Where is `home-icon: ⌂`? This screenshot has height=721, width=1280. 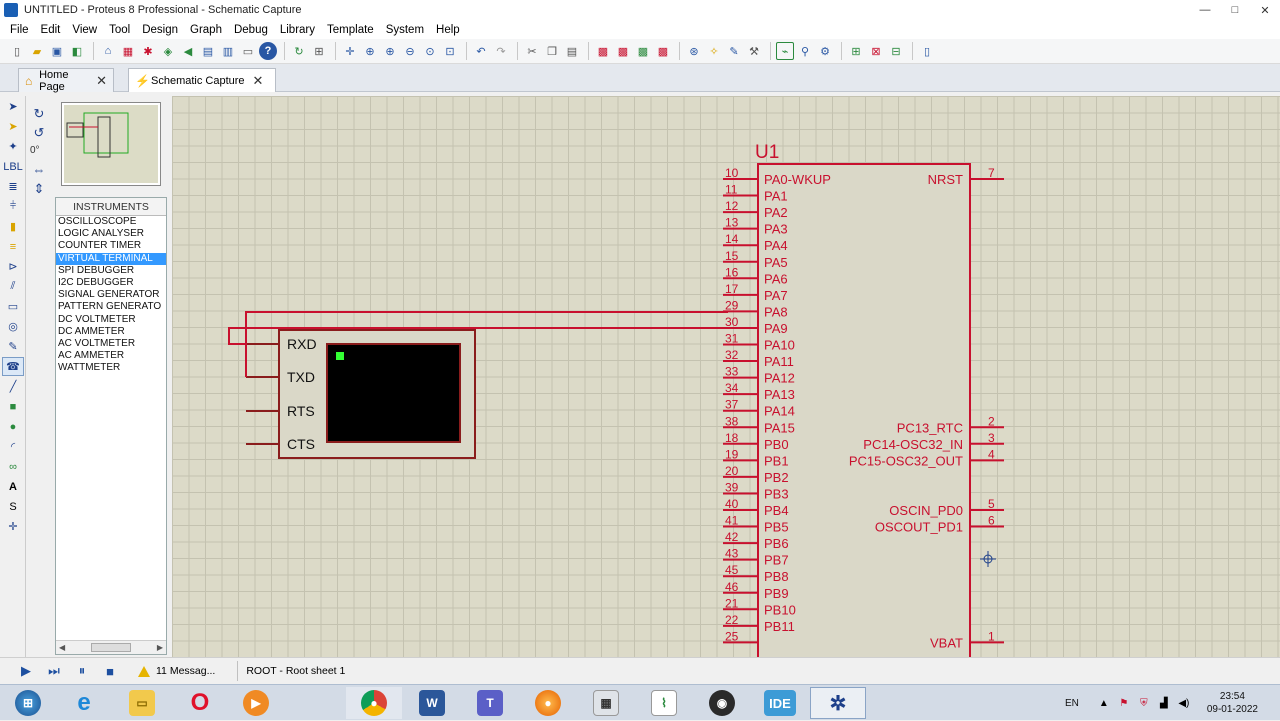
home-icon: ⌂ is located at coordinates (108, 51).